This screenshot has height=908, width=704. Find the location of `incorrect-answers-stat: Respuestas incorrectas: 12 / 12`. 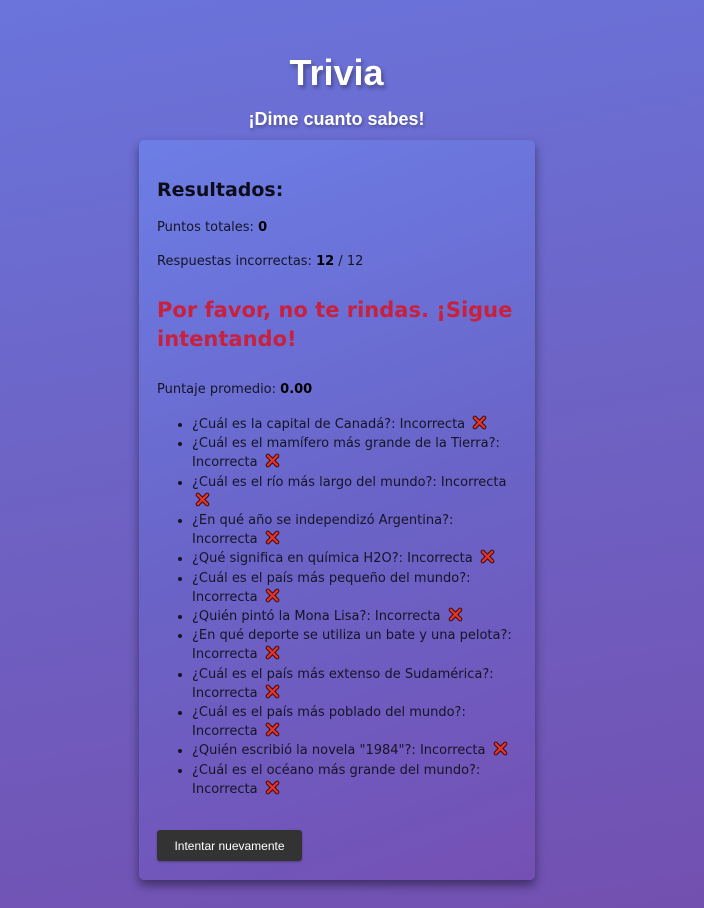

incorrect-answers-stat: Respuestas incorrectas: 12 / 12 is located at coordinates (260, 262).